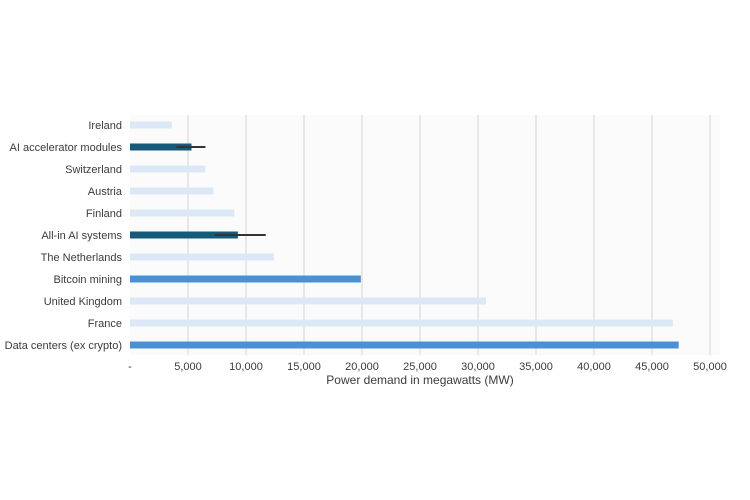 This screenshot has width=750, height=500. What do you see at coordinates (82, 258) in the screenshot?
I see `category-label: The Netherlands` at bounding box center [82, 258].